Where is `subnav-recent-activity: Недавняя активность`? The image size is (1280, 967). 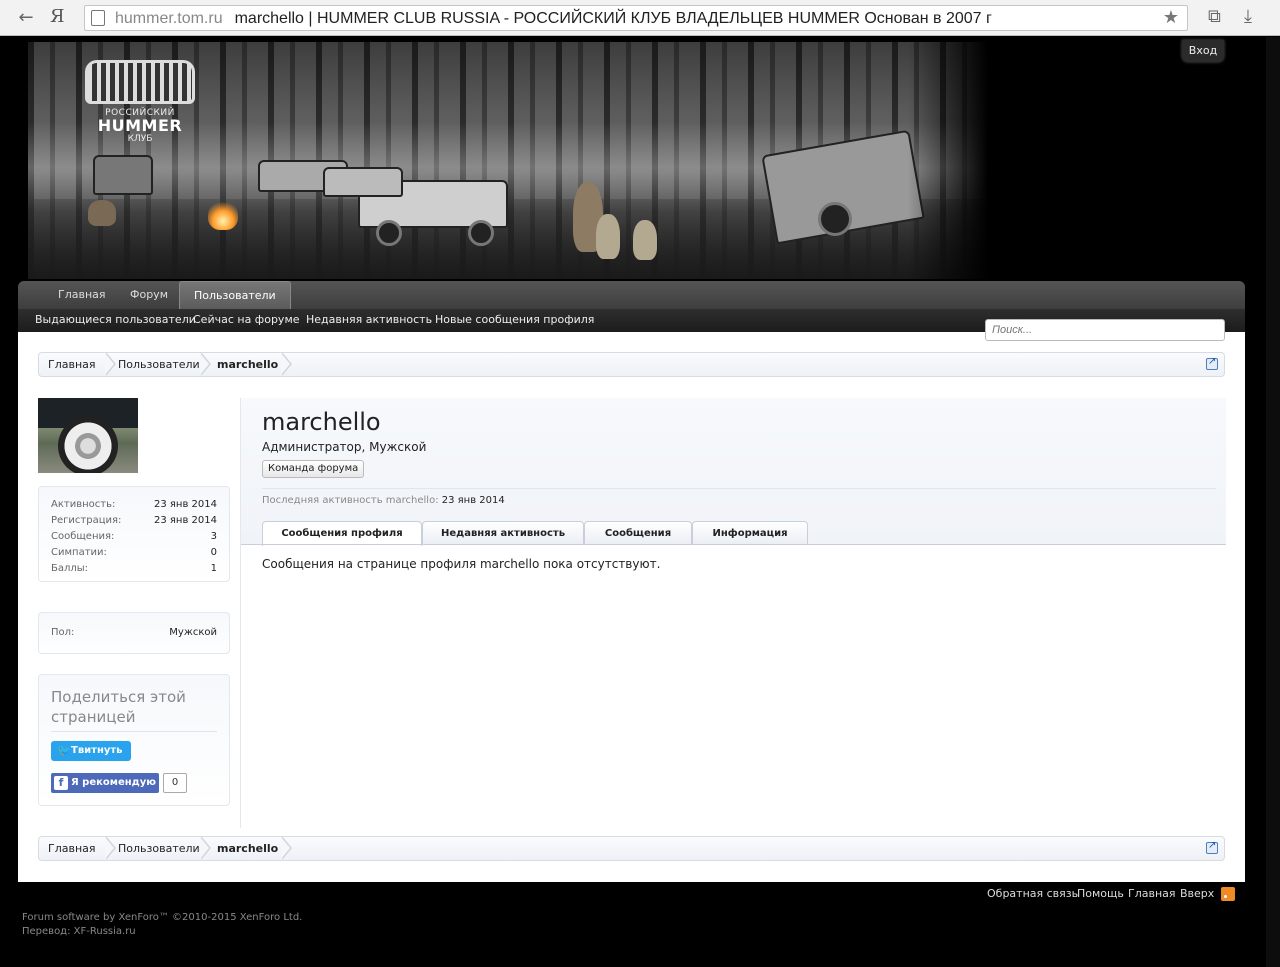
subnav-recent-activity: Недавняя активность is located at coordinates (369, 320).